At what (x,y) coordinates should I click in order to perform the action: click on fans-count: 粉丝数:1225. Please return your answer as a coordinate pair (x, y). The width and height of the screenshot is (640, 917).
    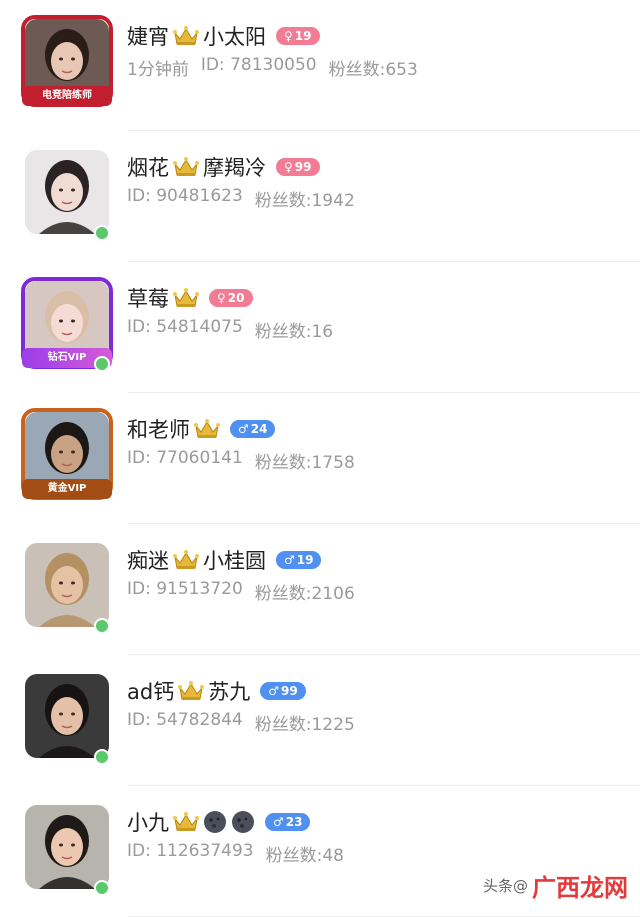
    Looking at the image, I should click on (304, 725).